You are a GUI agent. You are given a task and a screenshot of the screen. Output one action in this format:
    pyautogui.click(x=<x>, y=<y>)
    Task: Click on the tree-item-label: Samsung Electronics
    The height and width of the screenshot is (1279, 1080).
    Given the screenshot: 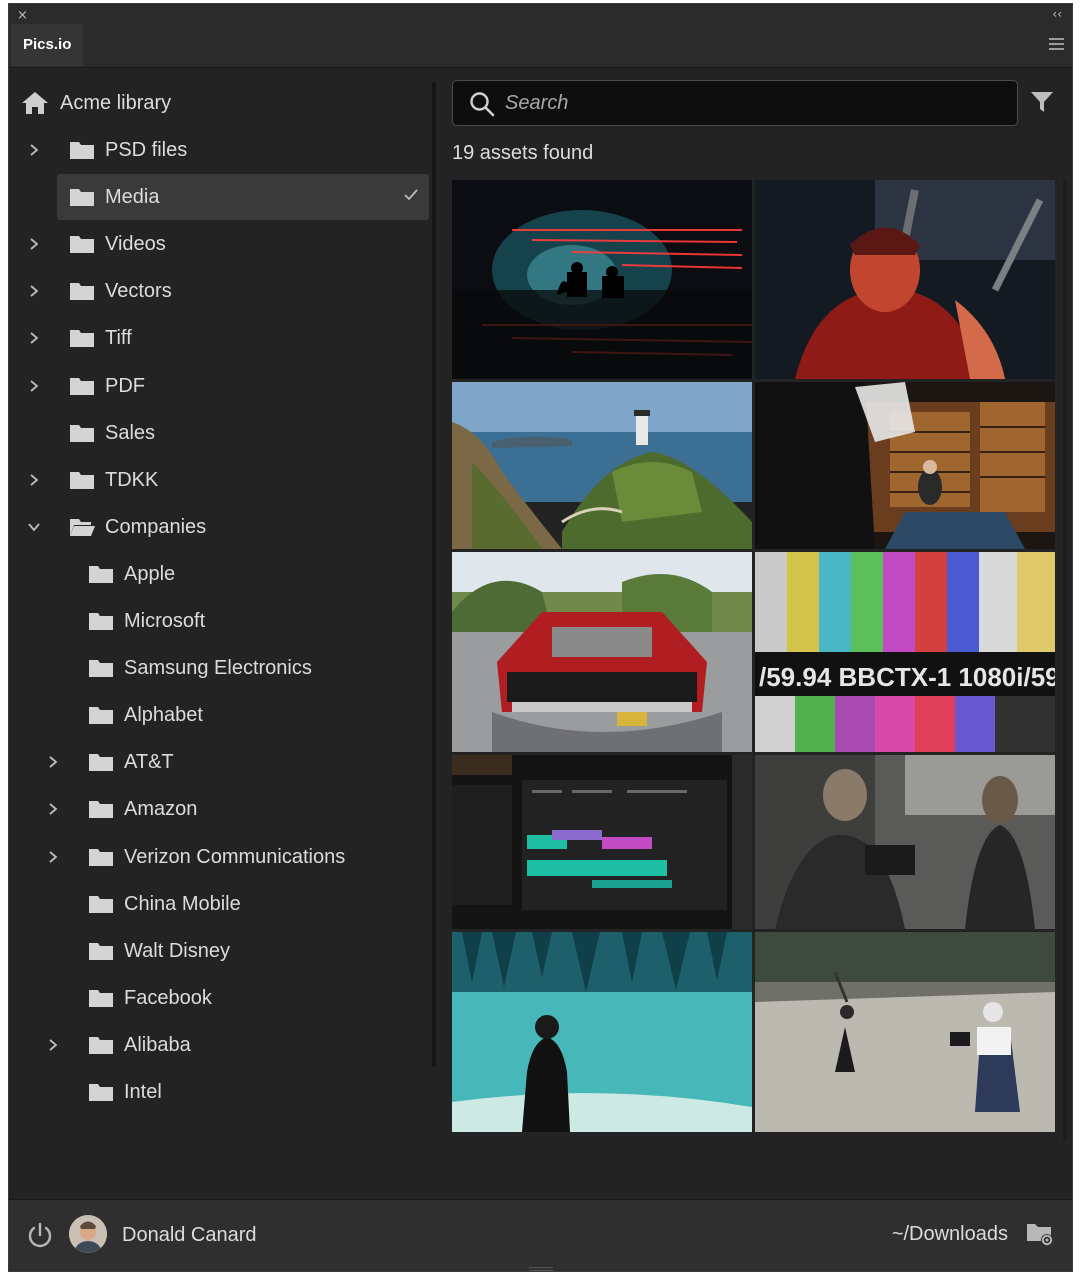 What is the action you would take?
    pyautogui.click(x=218, y=668)
    